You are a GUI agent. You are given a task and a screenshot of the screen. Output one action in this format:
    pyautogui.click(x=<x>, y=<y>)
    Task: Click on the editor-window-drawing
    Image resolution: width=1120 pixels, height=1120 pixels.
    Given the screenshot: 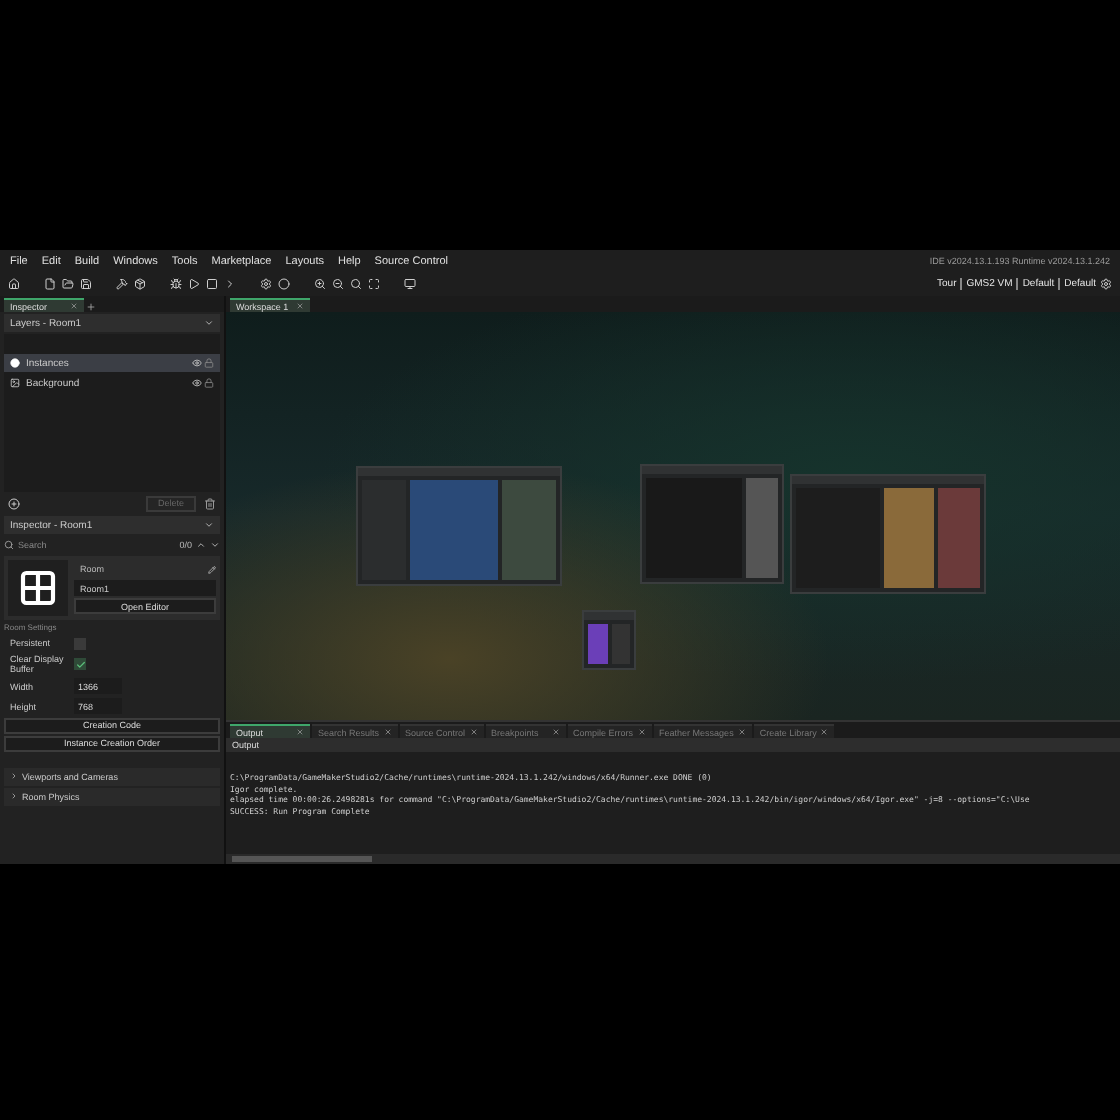 What is the action you would take?
    pyautogui.click(x=888, y=534)
    